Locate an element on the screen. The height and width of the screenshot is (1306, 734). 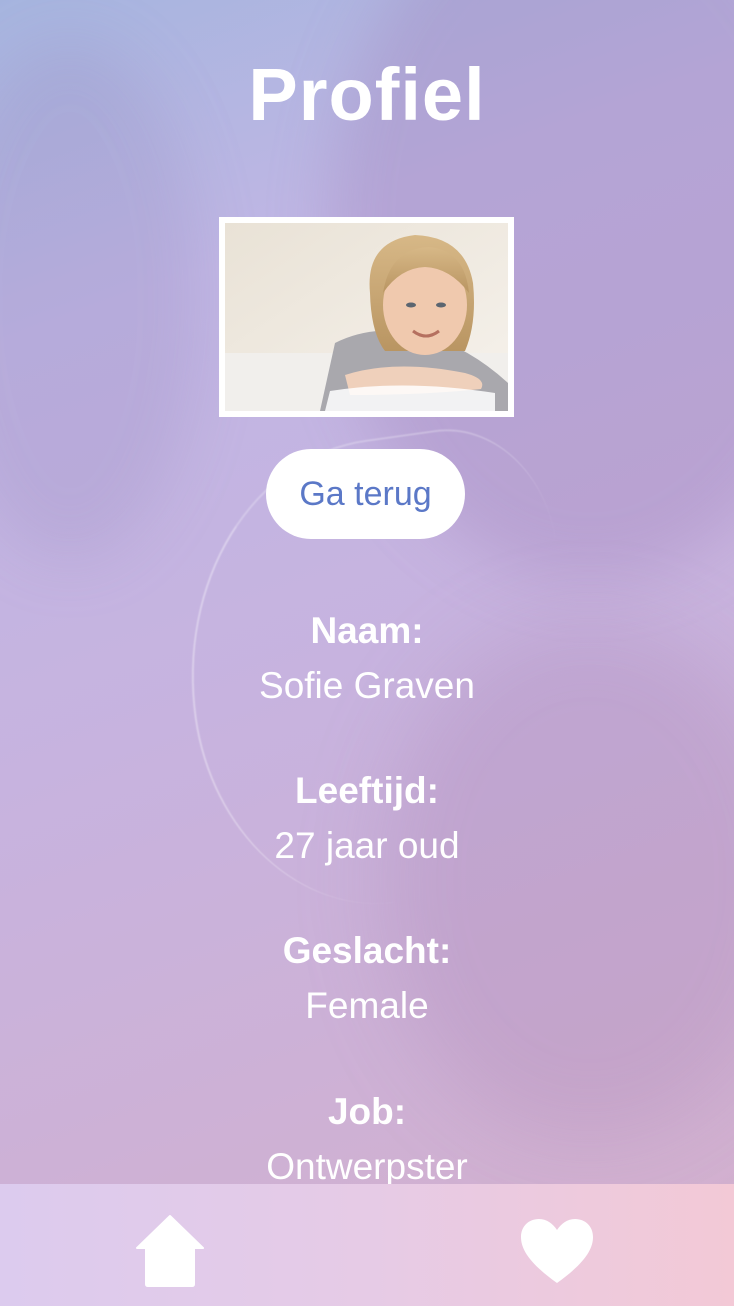
profile-field-name: Naam: Sofie Graven is located at coordinates (367, 658).